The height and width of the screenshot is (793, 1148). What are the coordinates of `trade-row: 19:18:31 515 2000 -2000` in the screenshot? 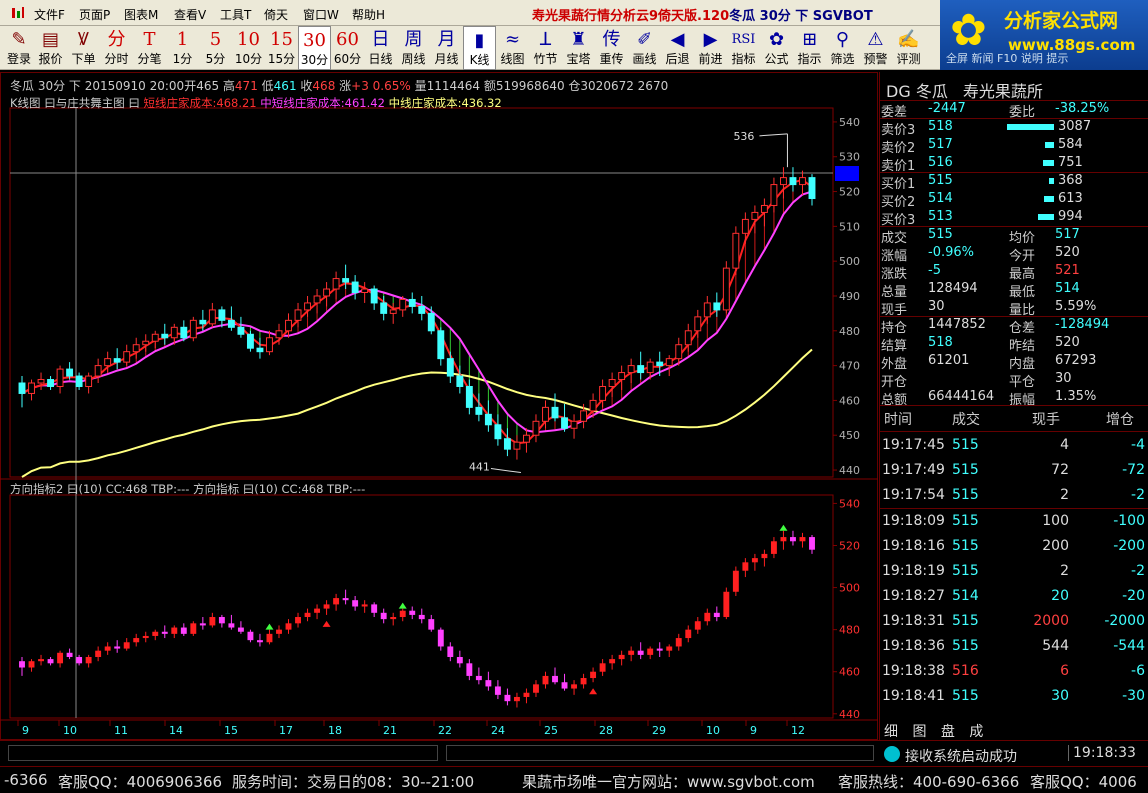 It's located at (1014, 622).